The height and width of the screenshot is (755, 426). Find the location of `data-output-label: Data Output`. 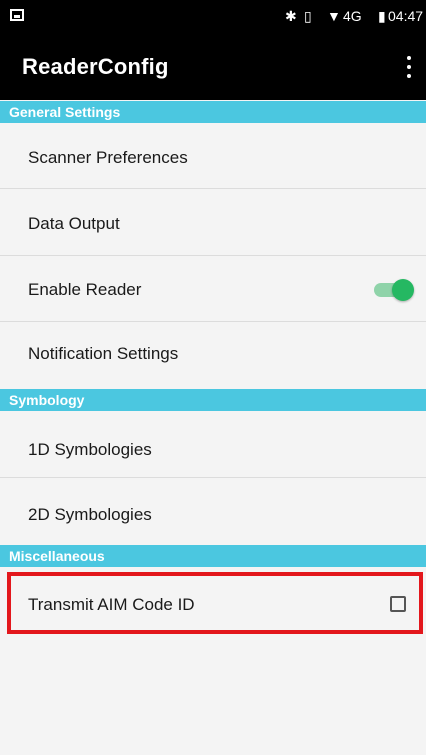

data-output-label: Data Output is located at coordinates (74, 223).